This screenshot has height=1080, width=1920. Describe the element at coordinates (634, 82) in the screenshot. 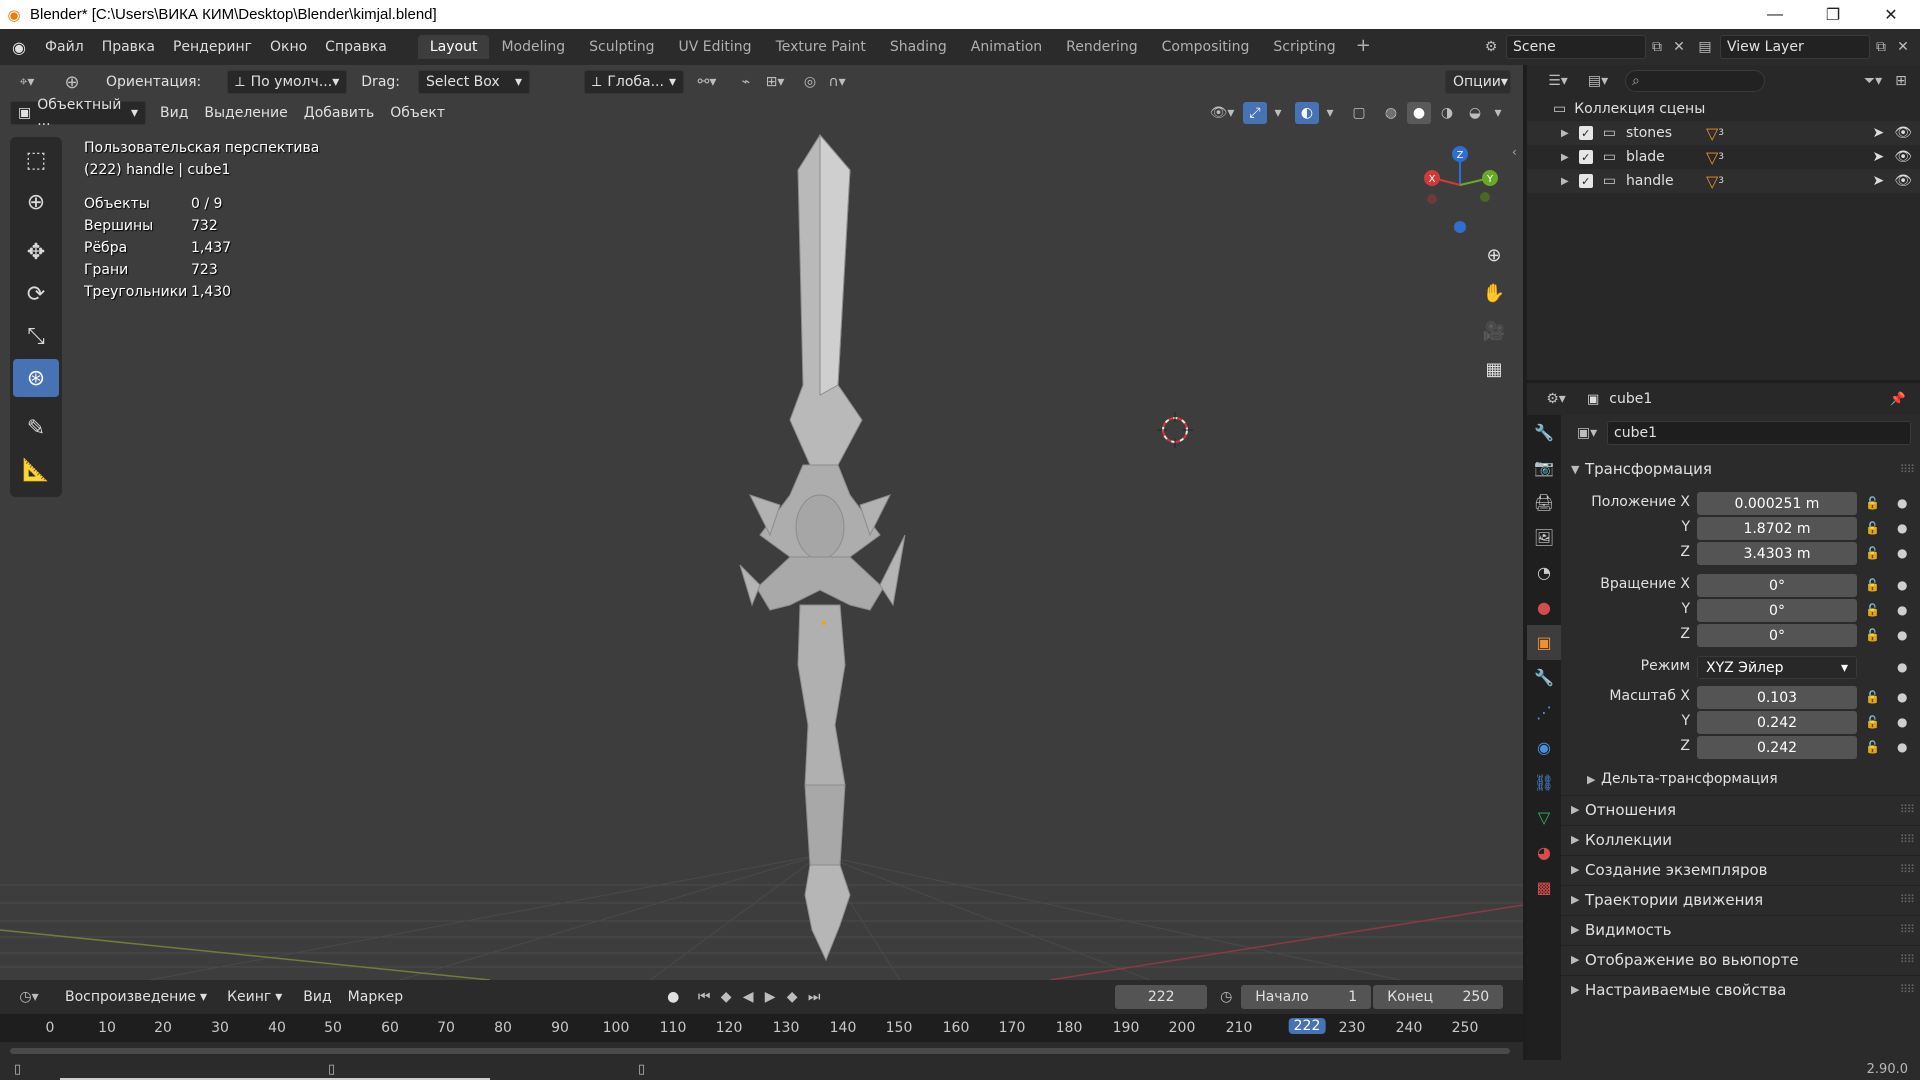

I see `transform-orientation-dropdown: ⟂ Глоба... ▾` at that location.